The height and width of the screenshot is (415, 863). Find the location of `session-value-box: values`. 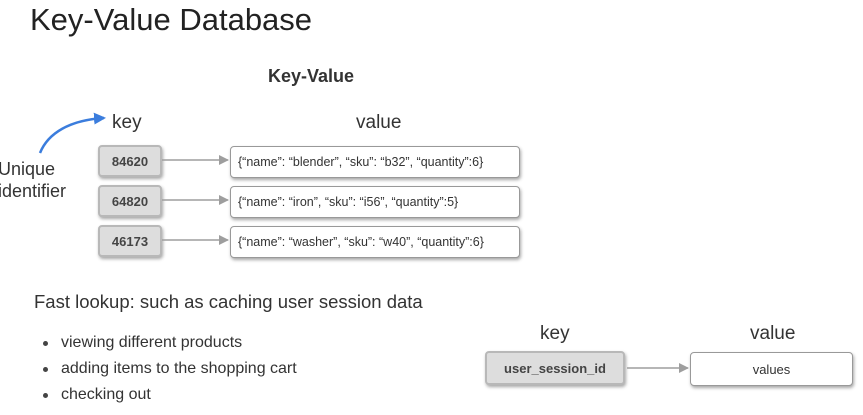

session-value-box: values is located at coordinates (771, 369).